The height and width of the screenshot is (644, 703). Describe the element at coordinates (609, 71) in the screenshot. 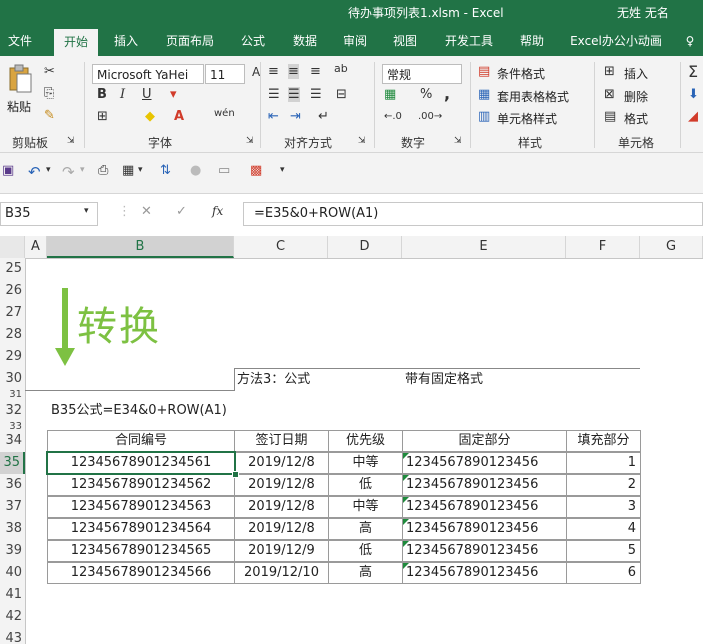

I see `insert-cells-icon: ⊞` at that location.